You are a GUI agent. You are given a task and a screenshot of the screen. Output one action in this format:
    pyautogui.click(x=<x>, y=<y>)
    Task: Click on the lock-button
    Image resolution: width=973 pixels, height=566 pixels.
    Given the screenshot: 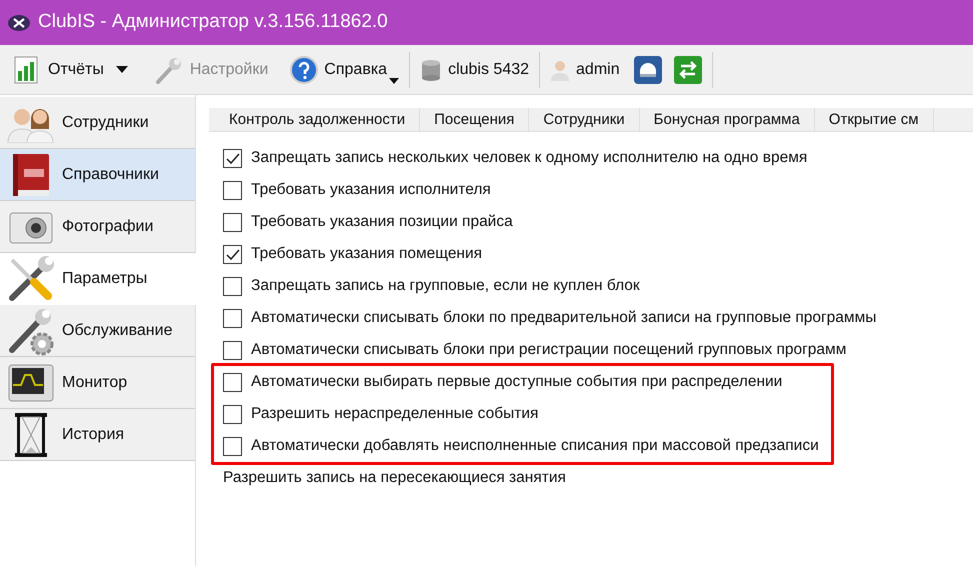 What is the action you would take?
    pyautogui.click(x=648, y=70)
    